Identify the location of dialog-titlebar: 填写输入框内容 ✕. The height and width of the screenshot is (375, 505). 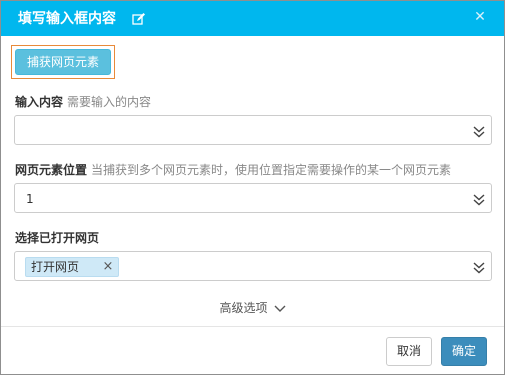
(252, 18).